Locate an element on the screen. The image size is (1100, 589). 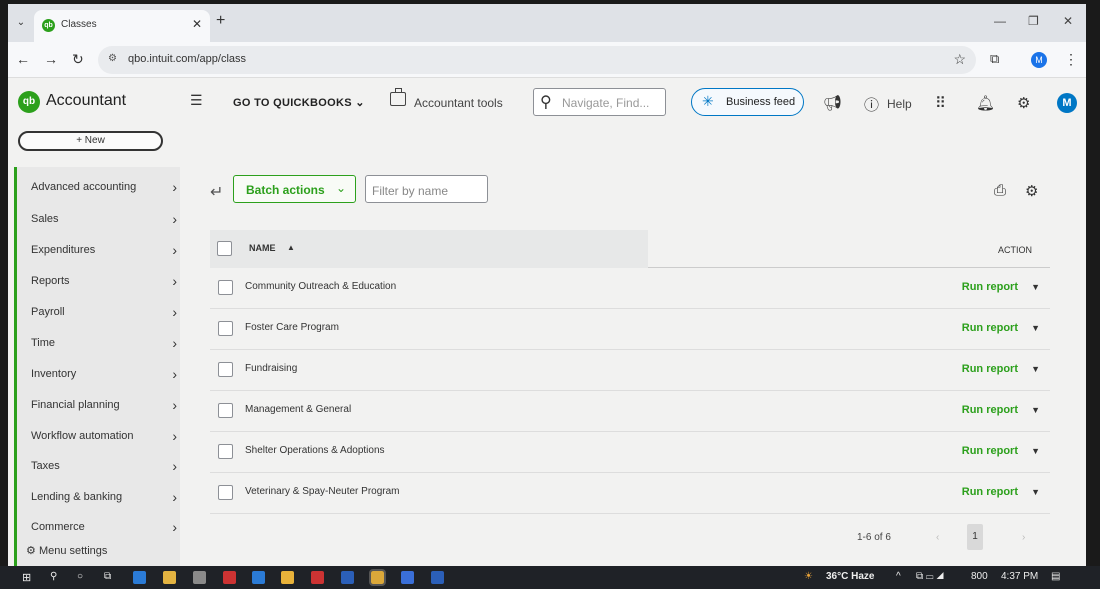
print-icon: ⎙ is located at coordinates (1000, 190).